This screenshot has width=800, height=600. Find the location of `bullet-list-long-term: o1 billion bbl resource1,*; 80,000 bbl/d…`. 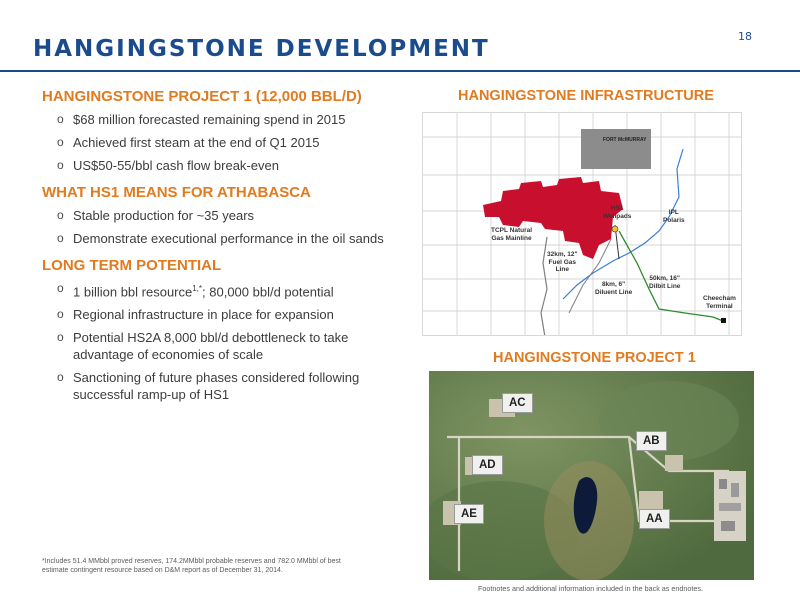

bullet-list-long-term: o1 billion bbl resource1,*; 80,000 bbl/d… is located at coordinates (219, 341).